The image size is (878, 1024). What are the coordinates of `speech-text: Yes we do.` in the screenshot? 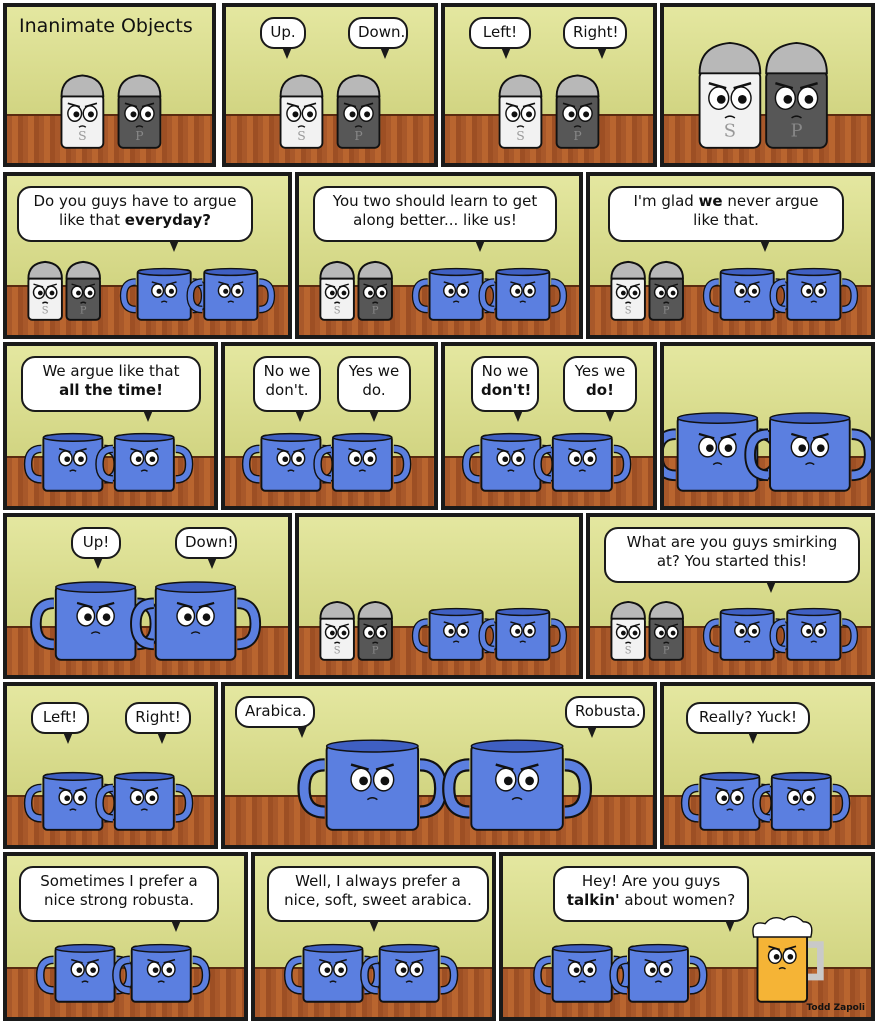 It's located at (374, 380).